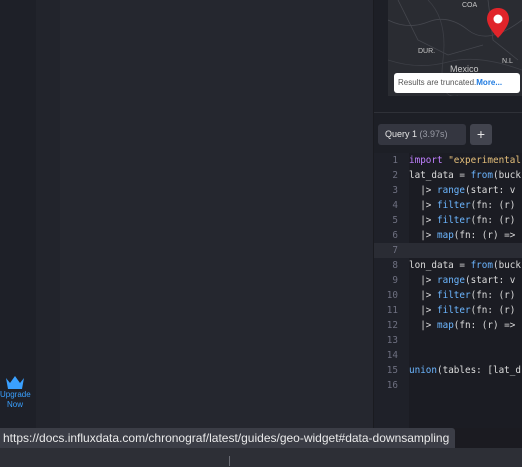 The height and width of the screenshot is (467, 522). What do you see at coordinates (426, 160) in the screenshot?
I see `code-token: import` at bounding box center [426, 160].